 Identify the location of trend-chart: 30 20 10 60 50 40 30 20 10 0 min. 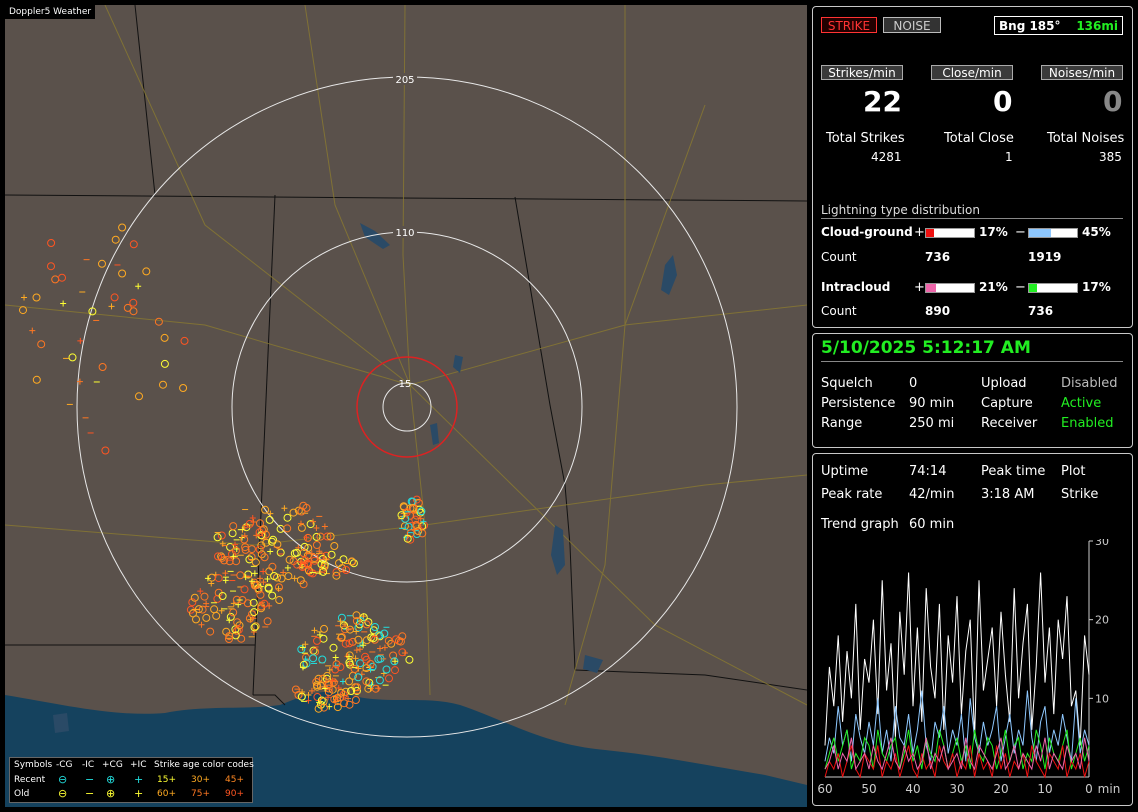
(968, 667).